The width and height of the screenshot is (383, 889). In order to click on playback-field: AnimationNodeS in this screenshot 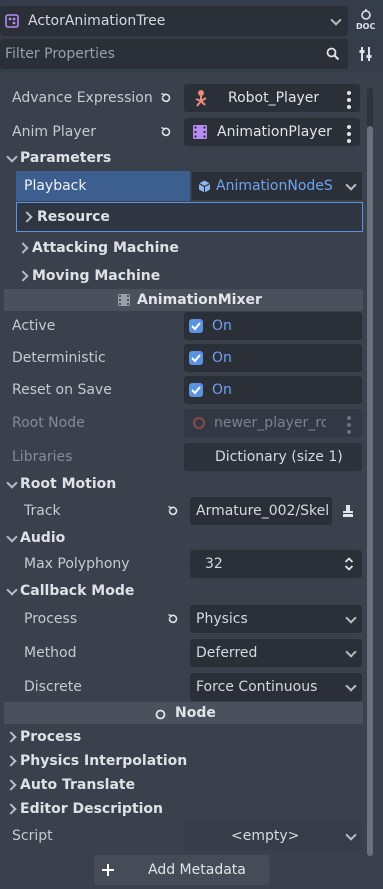, I will do `click(277, 186)`.